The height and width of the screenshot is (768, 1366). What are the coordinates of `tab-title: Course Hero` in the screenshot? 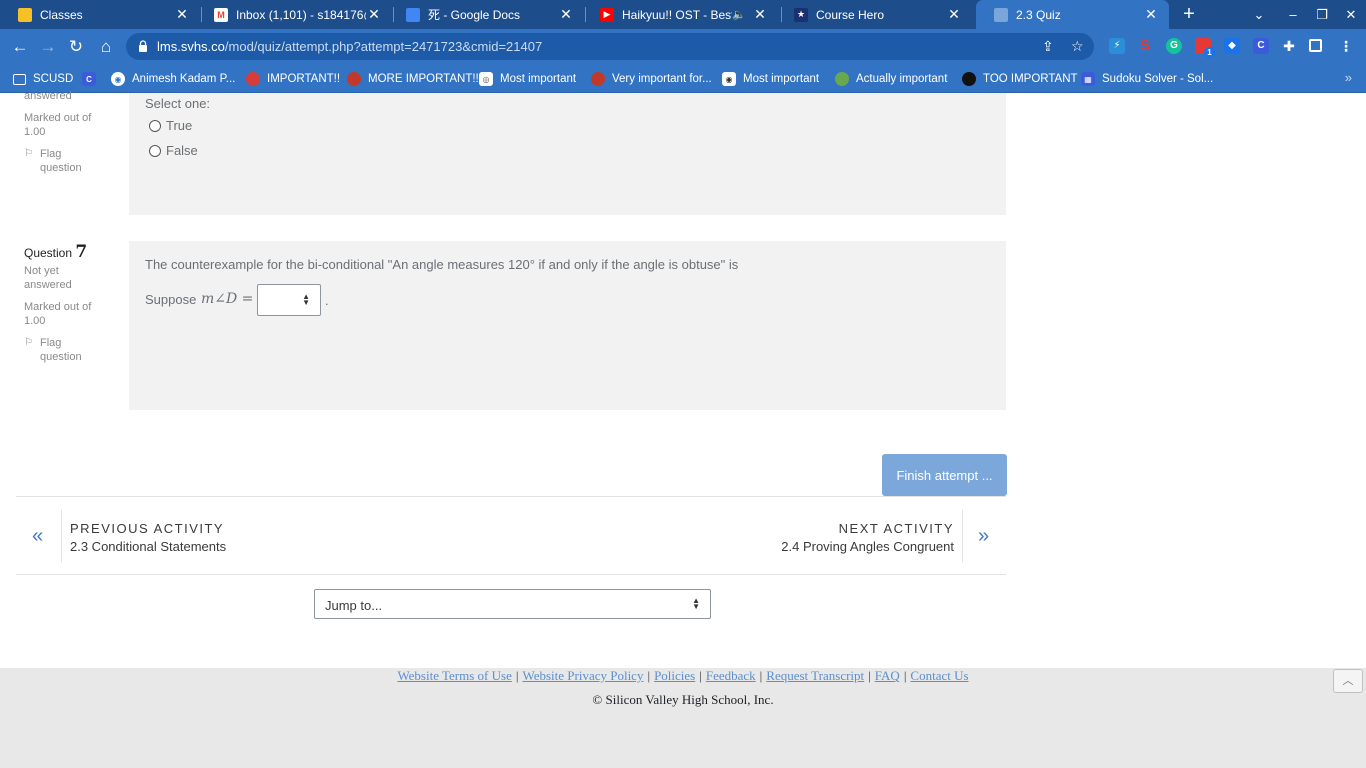 It's located at (850, 14).